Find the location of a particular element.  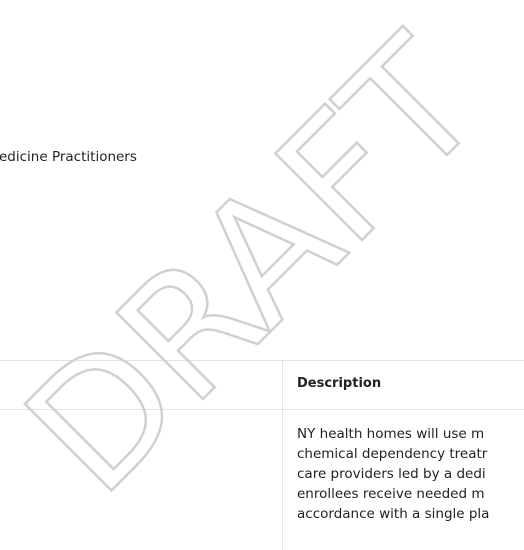

table-header-rule is located at coordinates (262, 409).